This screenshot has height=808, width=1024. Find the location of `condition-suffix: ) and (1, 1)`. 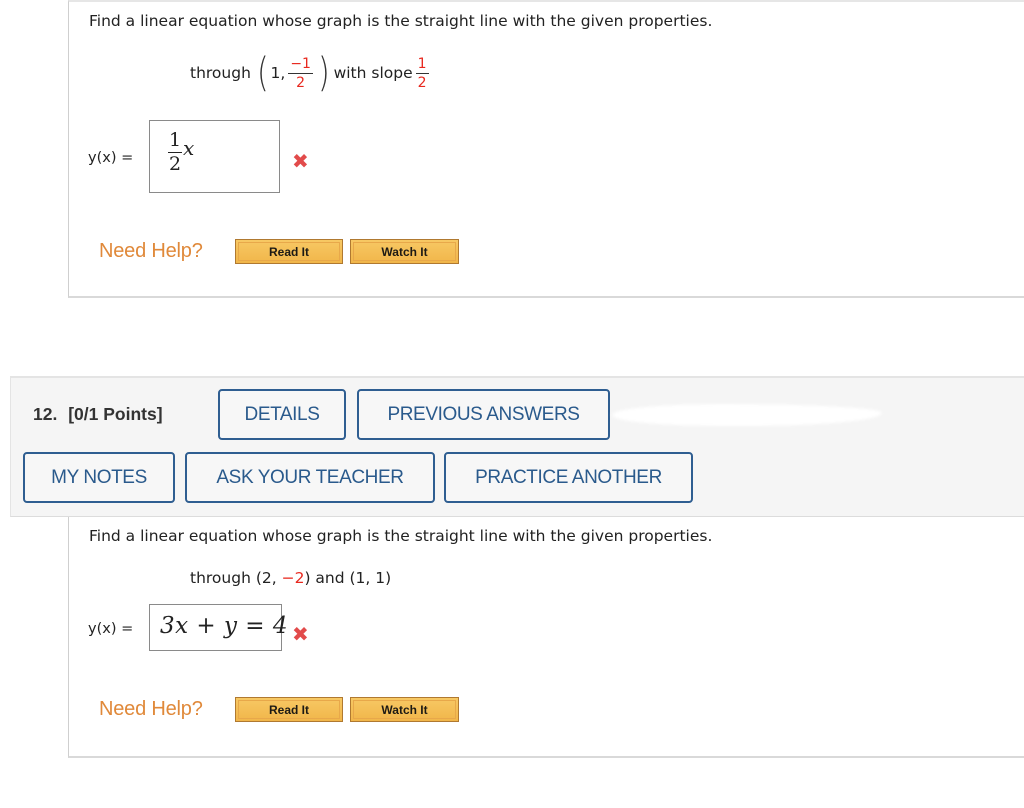

condition-suffix: ) and (1, 1) is located at coordinates (348, 578).